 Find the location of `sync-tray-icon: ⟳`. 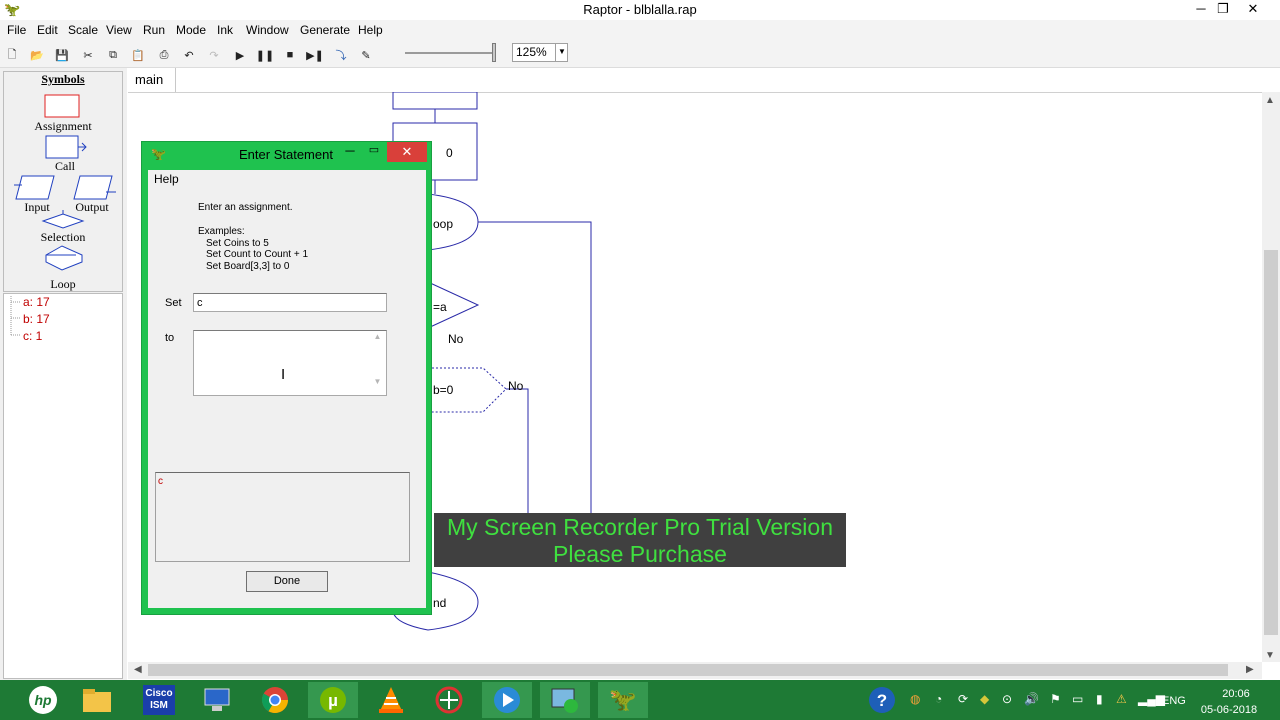

sync-tray-icon: ⟳ is located at coordinates (963, 699).